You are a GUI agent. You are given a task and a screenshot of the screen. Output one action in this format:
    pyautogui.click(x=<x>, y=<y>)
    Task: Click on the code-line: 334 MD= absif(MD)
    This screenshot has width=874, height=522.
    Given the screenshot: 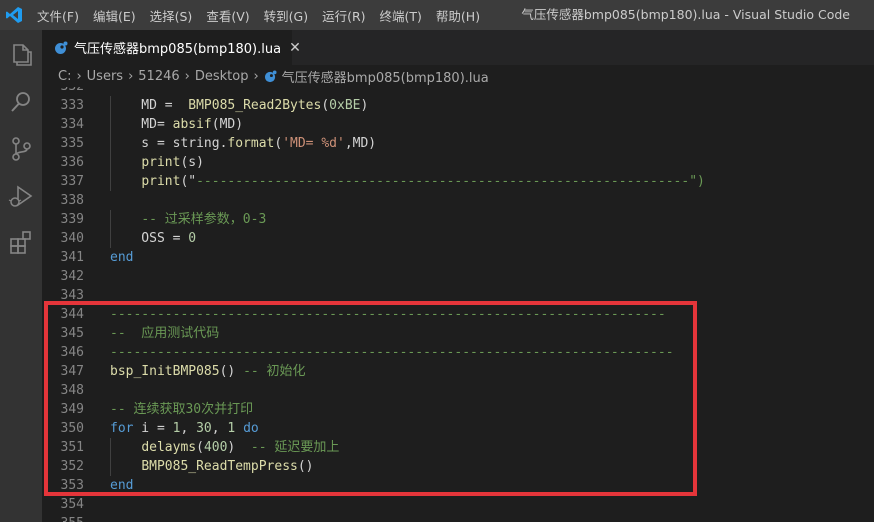 What is the action you would take?
    pyautogui.click(x=458, y=124)
    